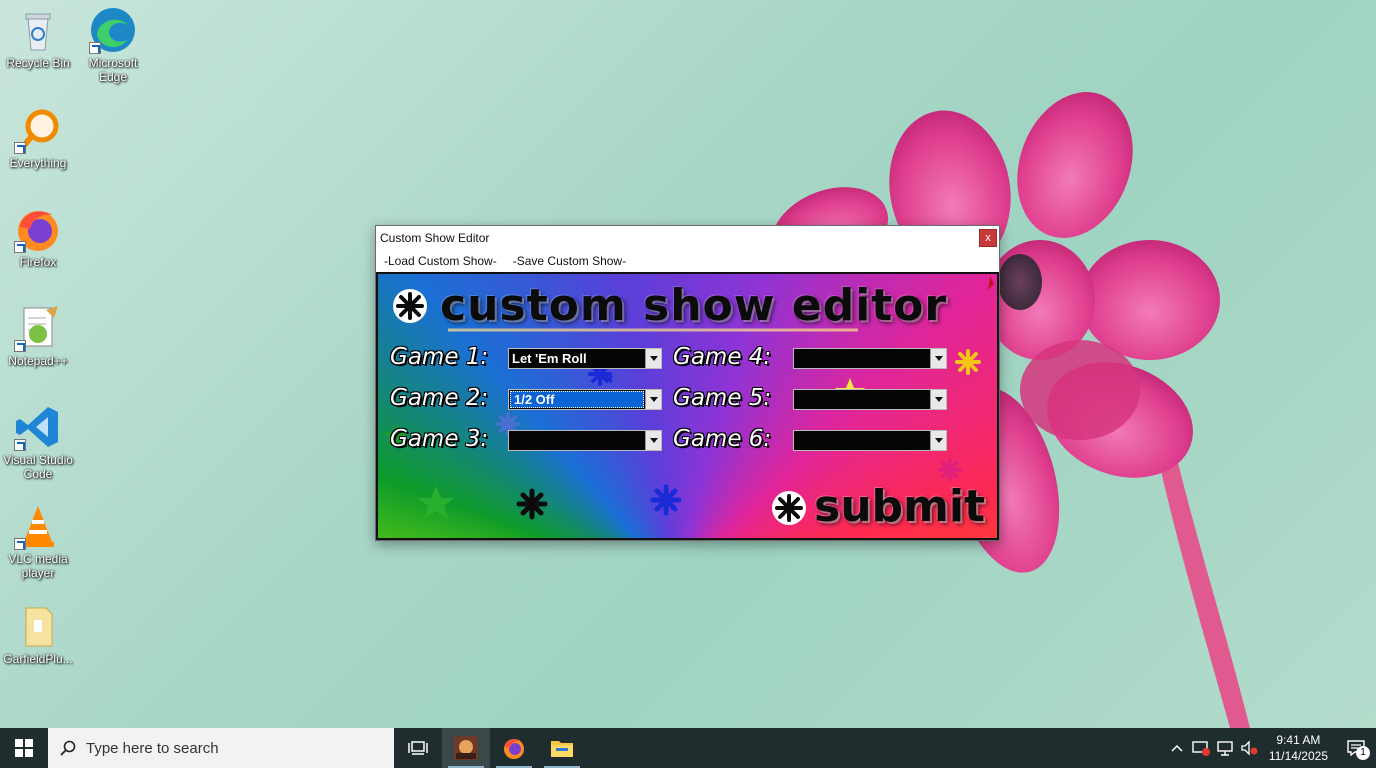  I want to click on search-placeholder: Type here to search, so click(152, 748).